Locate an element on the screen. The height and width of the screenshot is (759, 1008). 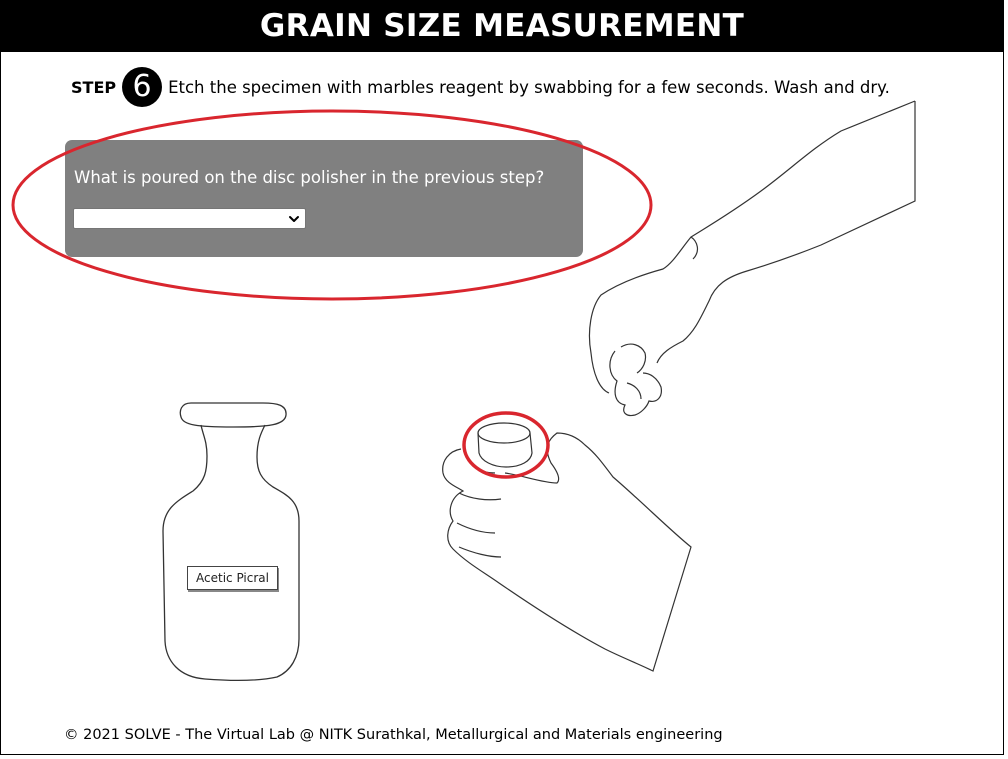
hand-with-swab-illustration is located at coordinates (752, 258).